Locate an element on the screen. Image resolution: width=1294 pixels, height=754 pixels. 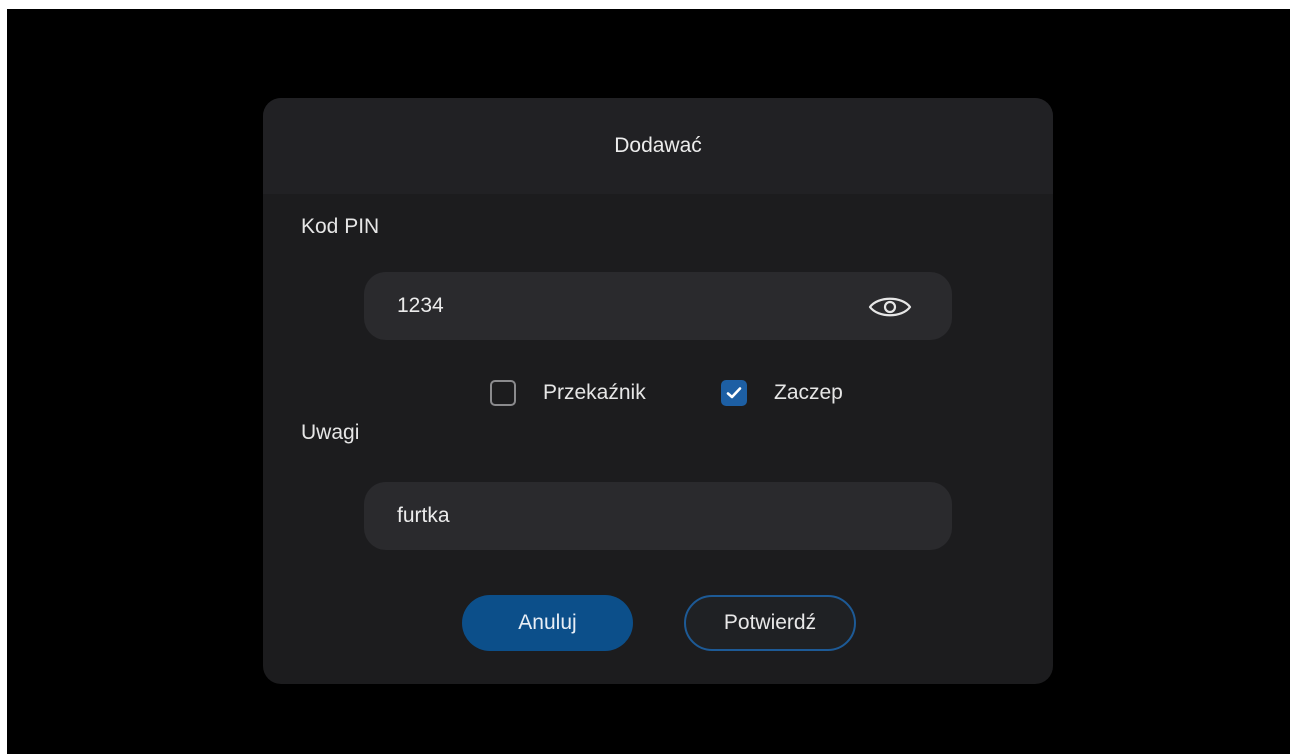
relay-label: Przekaźnik is located at coordinates (594, 392).